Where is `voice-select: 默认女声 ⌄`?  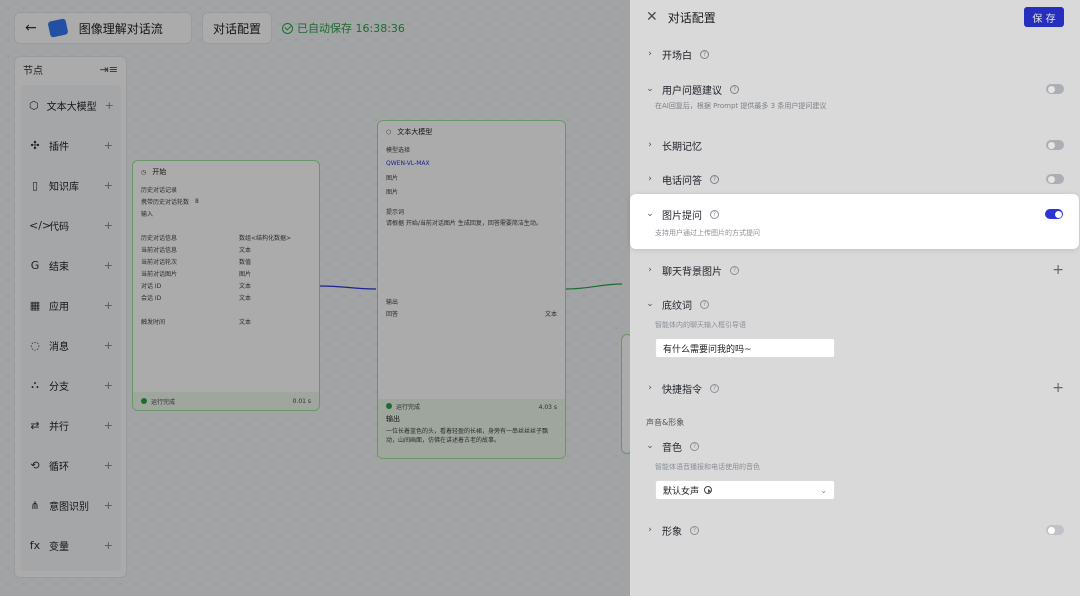
voice-select: 默认女声 ⌄ is located at coordinates (745, 490).